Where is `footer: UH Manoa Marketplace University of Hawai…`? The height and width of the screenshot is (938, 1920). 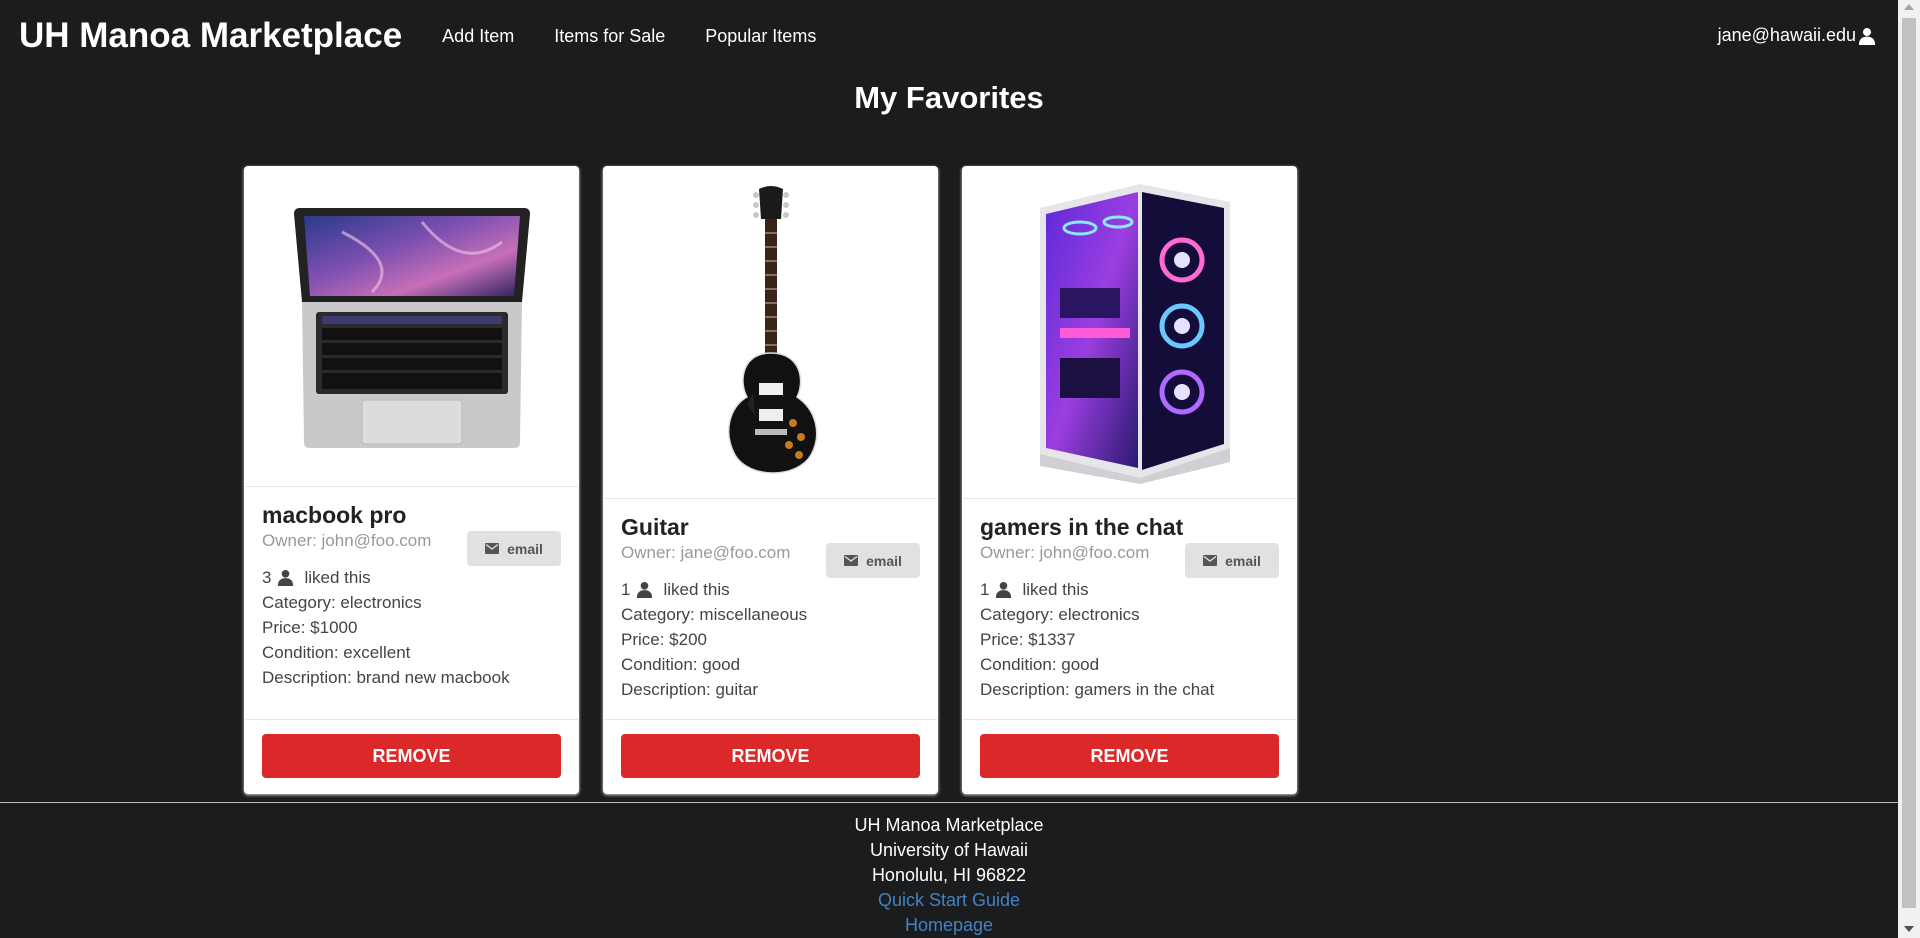
footer: UH Manoa Marketplace University of Hawai… is located at coordinates (949, 875).